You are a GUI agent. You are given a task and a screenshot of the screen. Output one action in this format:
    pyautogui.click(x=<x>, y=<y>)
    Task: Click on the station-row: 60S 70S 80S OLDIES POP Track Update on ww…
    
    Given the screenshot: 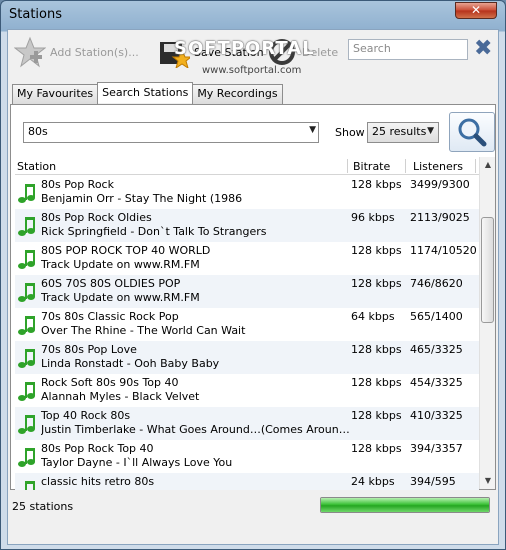 What is the action you would take?
    pyautogui.click(x=247, y=291)
    